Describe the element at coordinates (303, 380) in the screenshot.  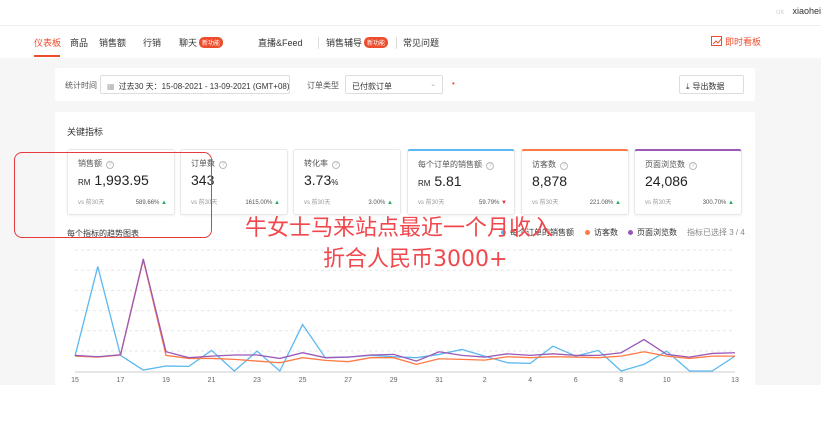
I see `x-tick-label: 25` at that location.